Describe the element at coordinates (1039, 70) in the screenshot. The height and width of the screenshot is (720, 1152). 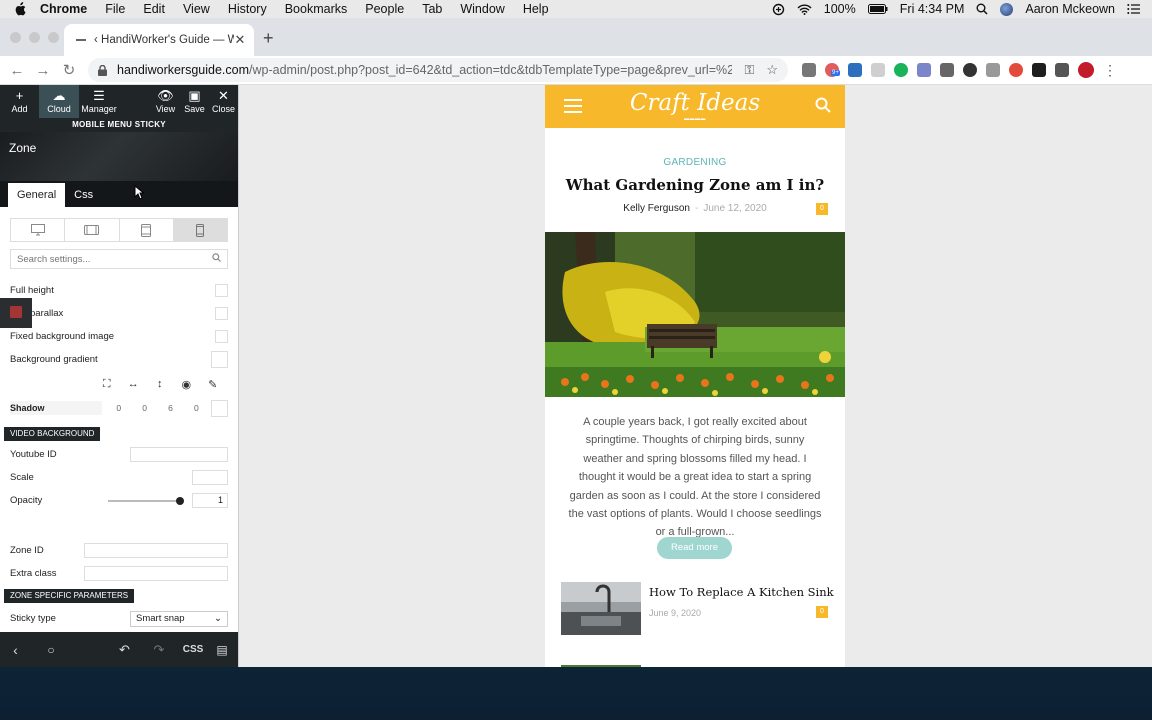
I see `extension-11-icon` at that location.